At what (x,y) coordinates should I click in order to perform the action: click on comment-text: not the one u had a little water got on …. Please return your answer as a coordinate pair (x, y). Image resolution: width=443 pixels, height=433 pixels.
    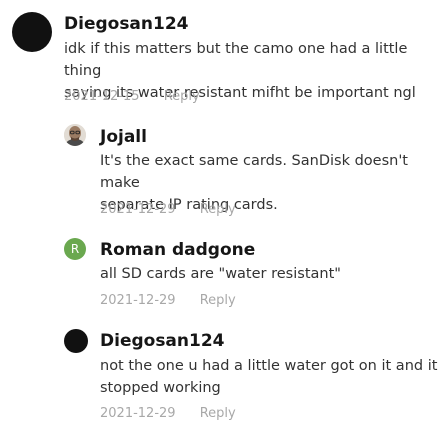
    Looking at the image, I should click on (270, 377).